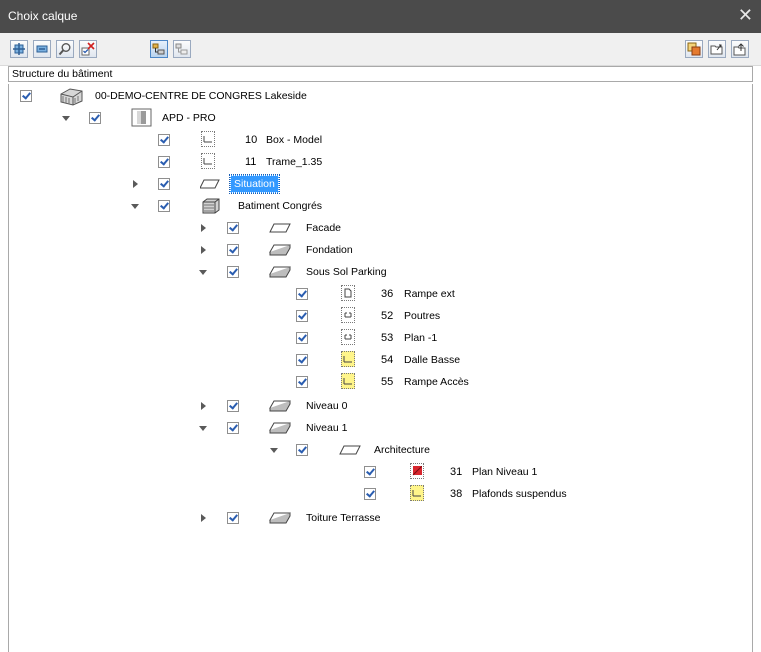 The image size is (761, 652). I want to click on tree-row-toiture: Toiture Terrasse, so click(379, 518).